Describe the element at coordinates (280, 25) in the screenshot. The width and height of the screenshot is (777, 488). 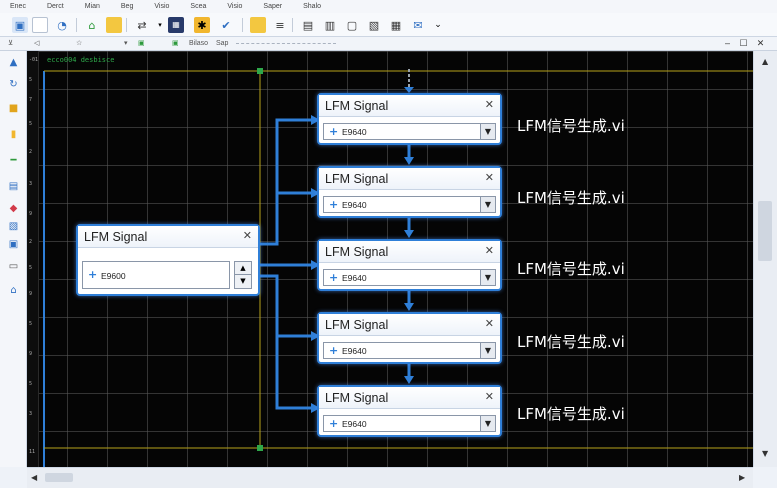
I see `list-icon: ≡` at that location.